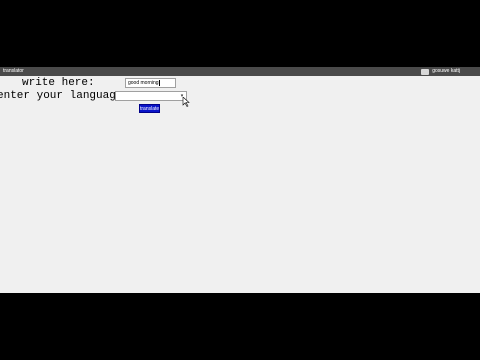 This screenshot has height=360, width=480. I want to click on language-label: enter your language, so click(61, 96).